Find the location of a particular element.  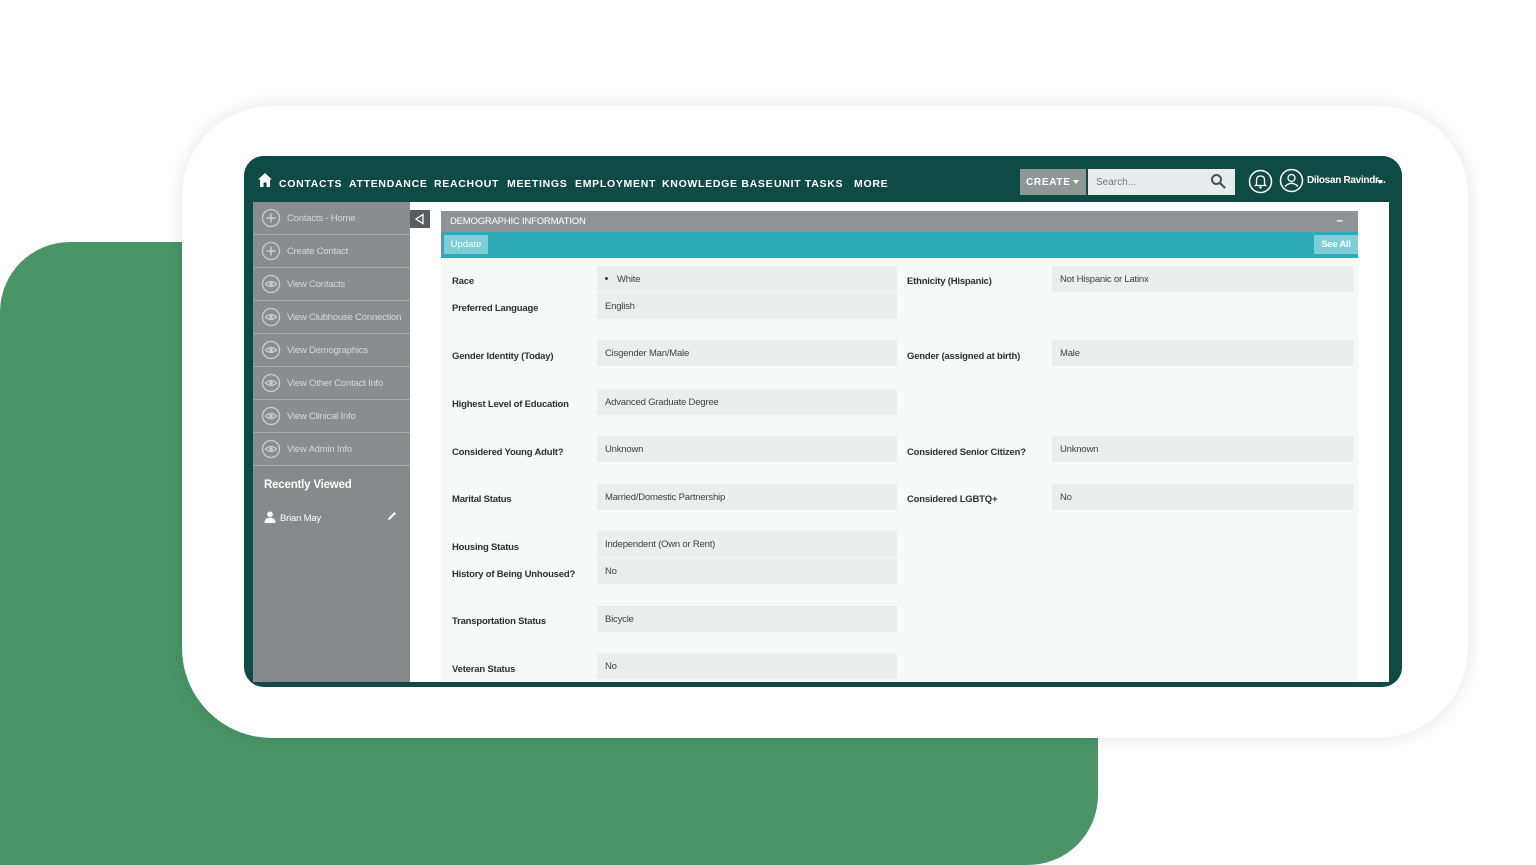

field-value-race: White is located at coordinates (747, 279).